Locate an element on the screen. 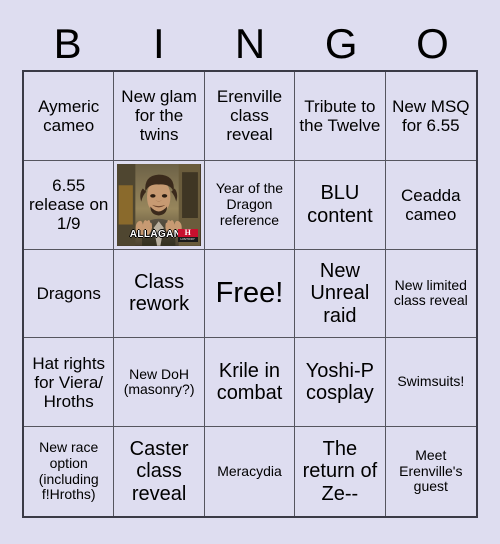  bingo-cell-label: Erenville class reveal is located at coordinates (249, 116).